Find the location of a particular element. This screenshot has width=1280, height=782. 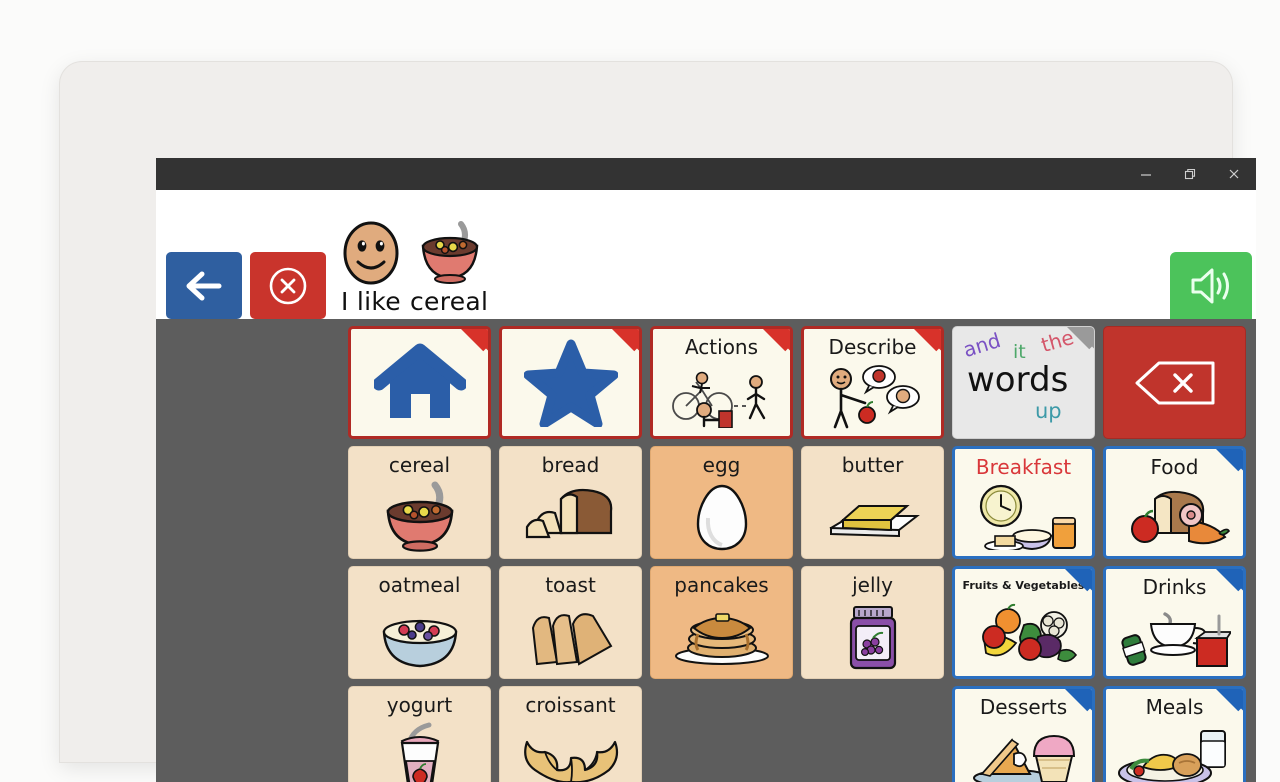

word-toast: toast is located at coordinates (570, 622).